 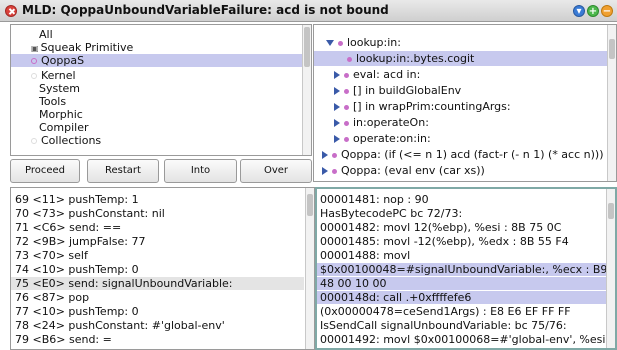 I want to click on category-item-collections: Collections, so click(x=66, y=140).